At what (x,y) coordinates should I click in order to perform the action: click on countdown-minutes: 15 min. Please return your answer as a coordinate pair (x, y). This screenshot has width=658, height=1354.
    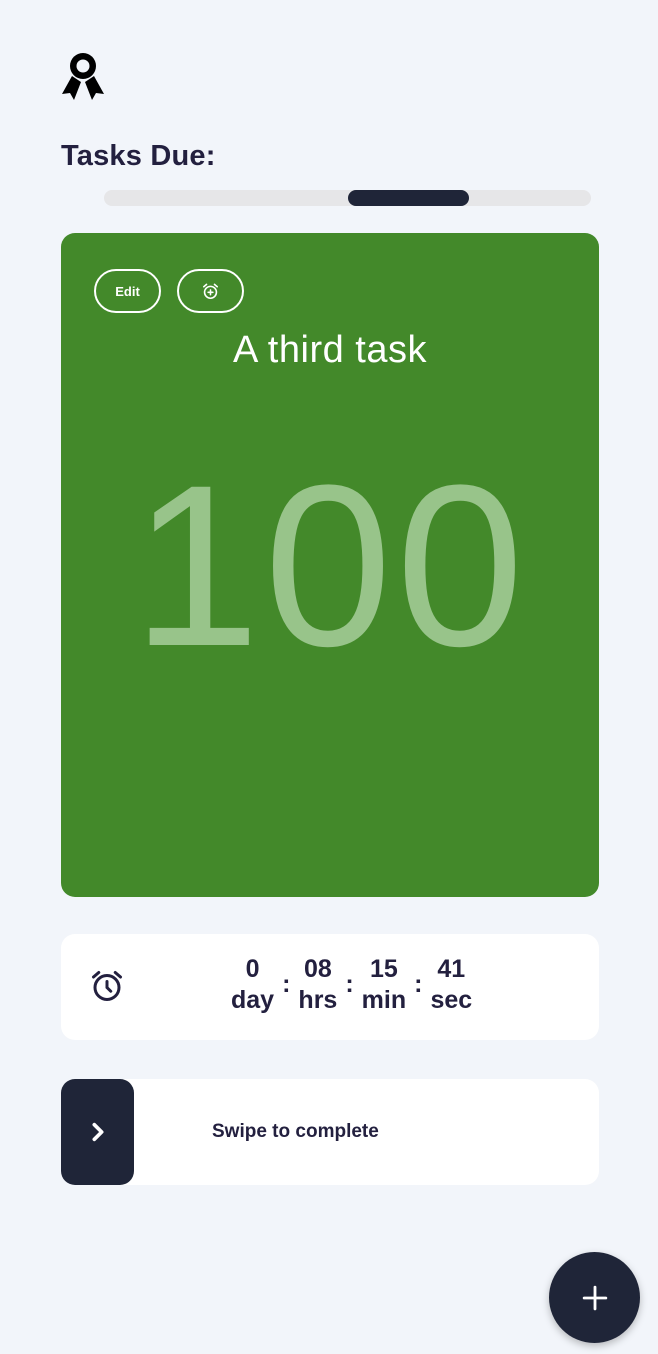
    Looking at the image, I should click on (384, 985).